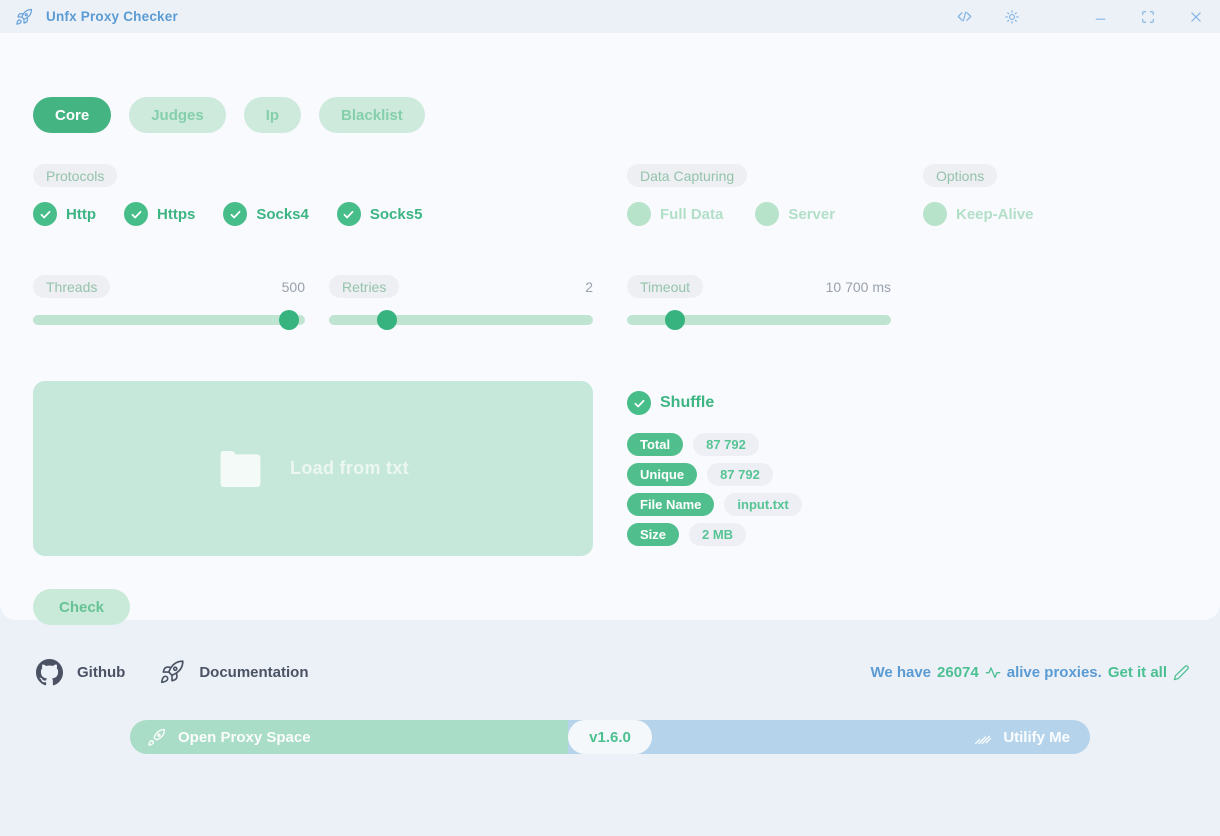 The height and width of the screenshot is (836, 1220). I want to click on tab-label: Judges, so click(177, 115).